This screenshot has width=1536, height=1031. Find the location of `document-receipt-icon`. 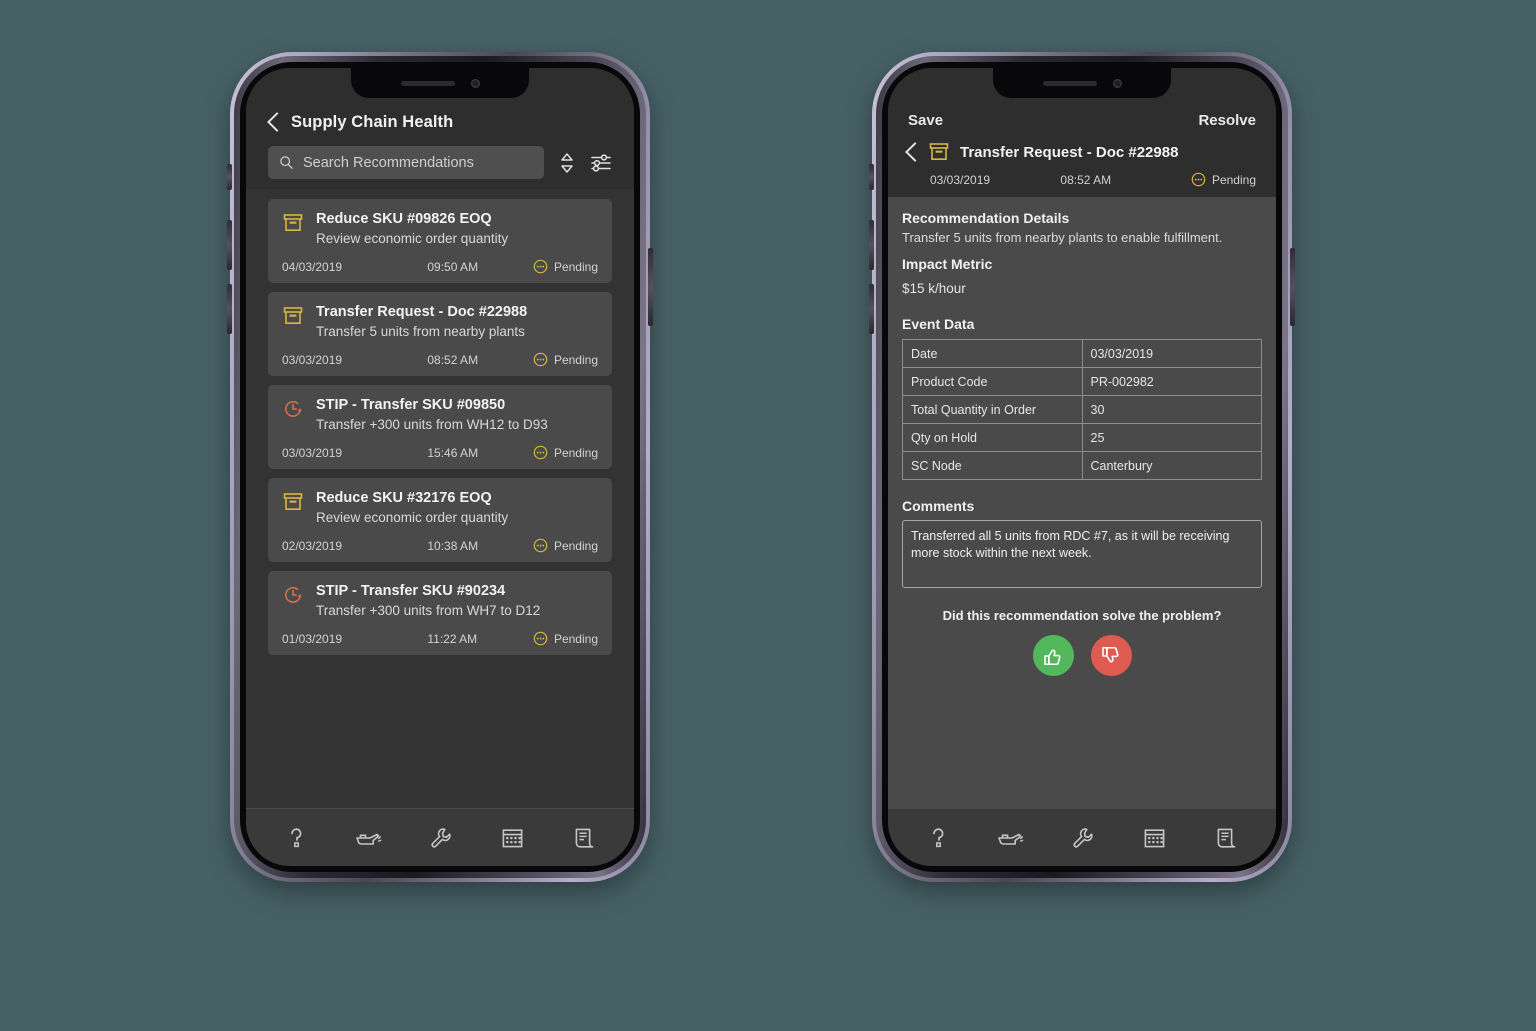

document-receipt-icon is located at coordinates (1226, 838).